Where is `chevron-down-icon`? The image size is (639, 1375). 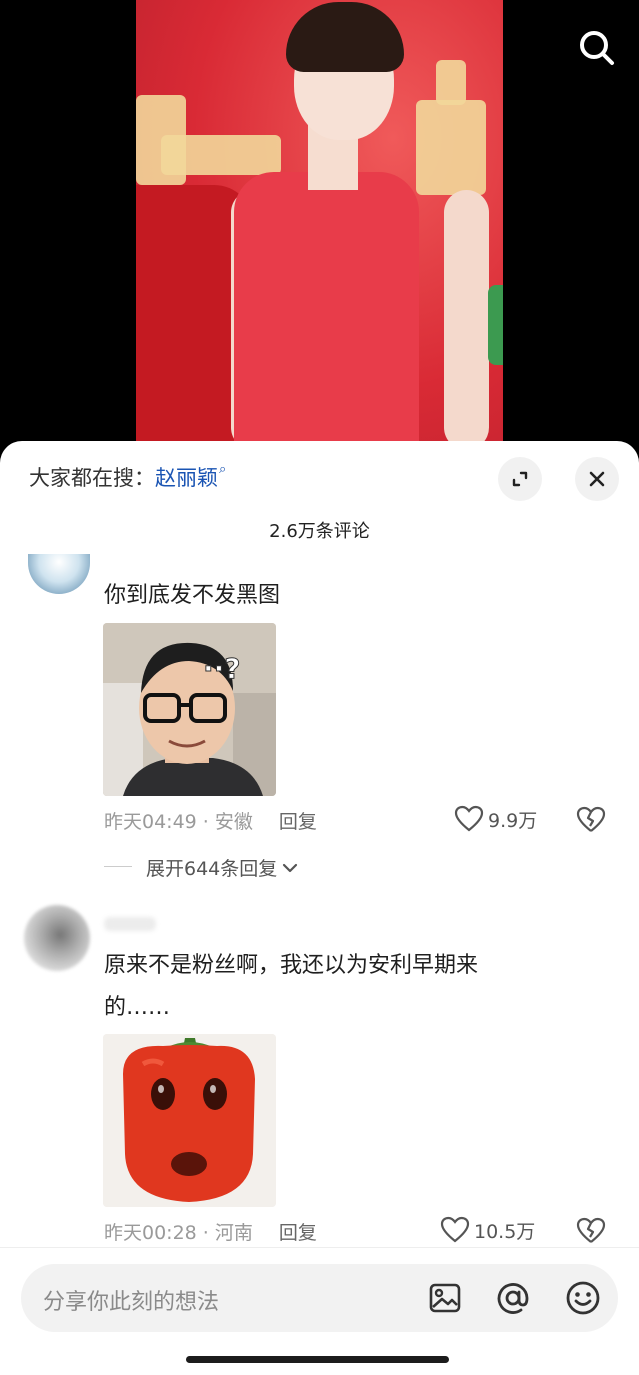
chevron-down-icon is located at coordinates (290, 867).